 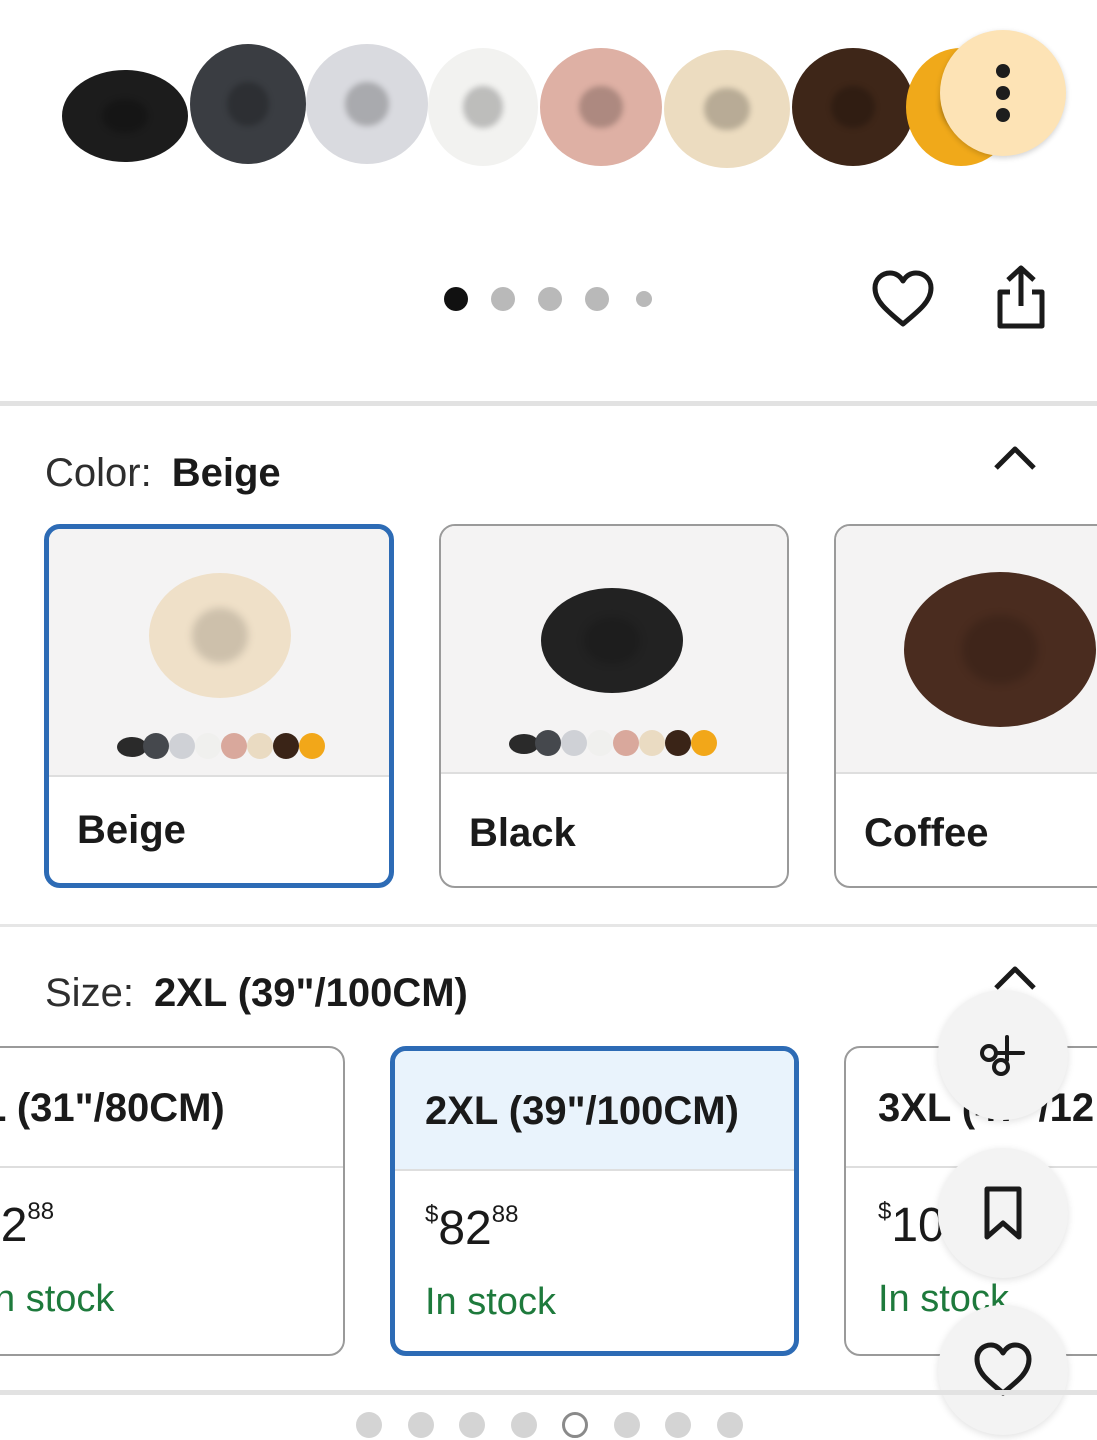 I want to click on compare-icon, so click(x=1002, y=1055).